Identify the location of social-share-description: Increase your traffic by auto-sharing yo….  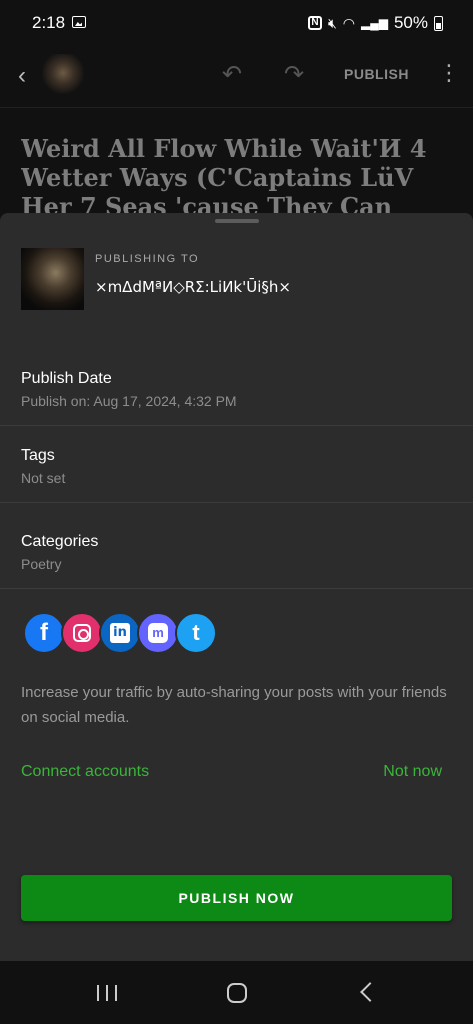
(234, 705).